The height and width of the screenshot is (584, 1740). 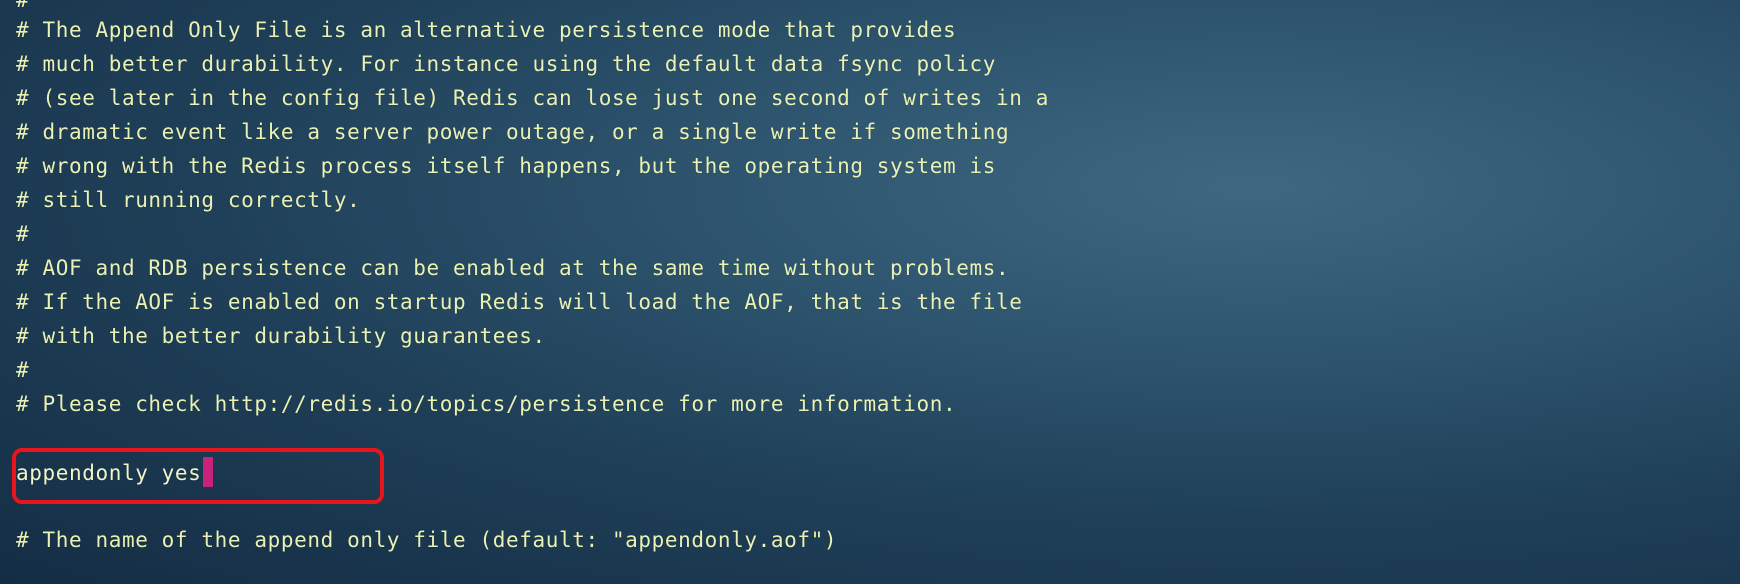 I want to click on config-comment-line: # with the better durability guarantees., so click(x=281, y=336).